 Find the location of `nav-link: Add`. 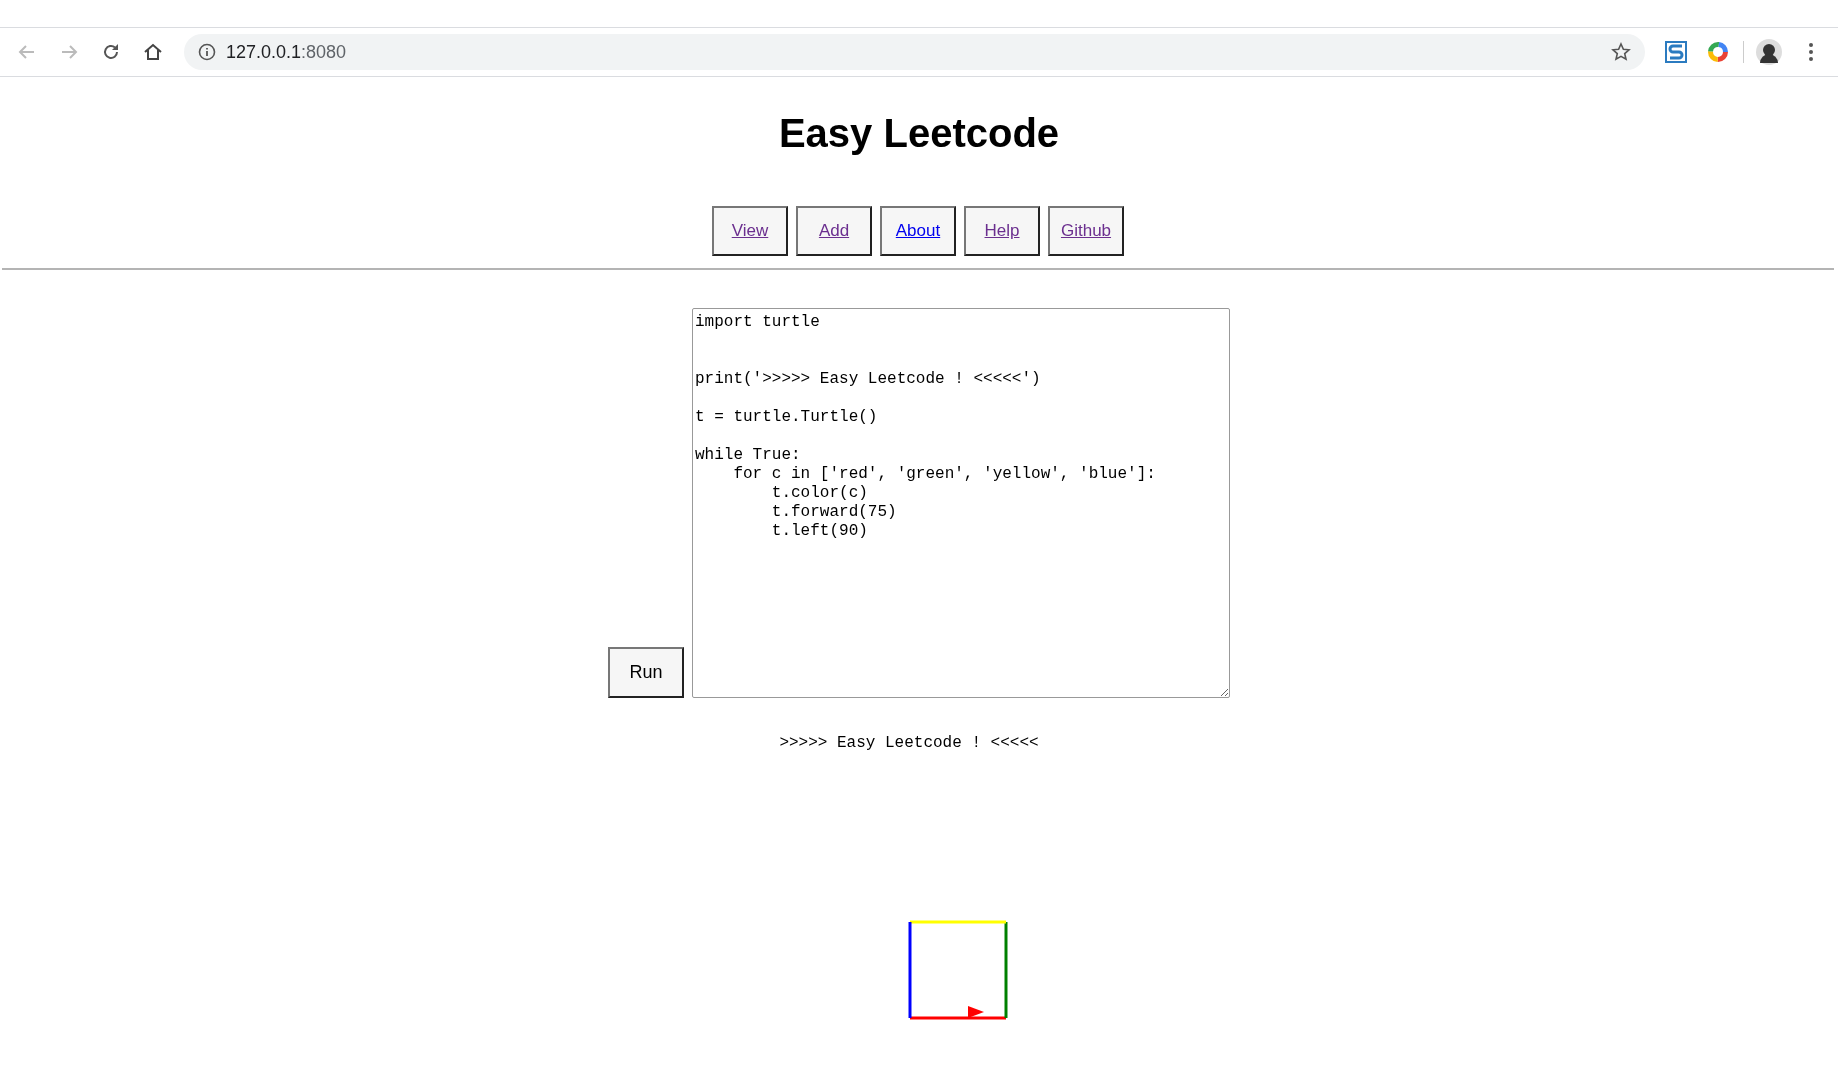

nav-link: Add is located at coordinates (834, 231).